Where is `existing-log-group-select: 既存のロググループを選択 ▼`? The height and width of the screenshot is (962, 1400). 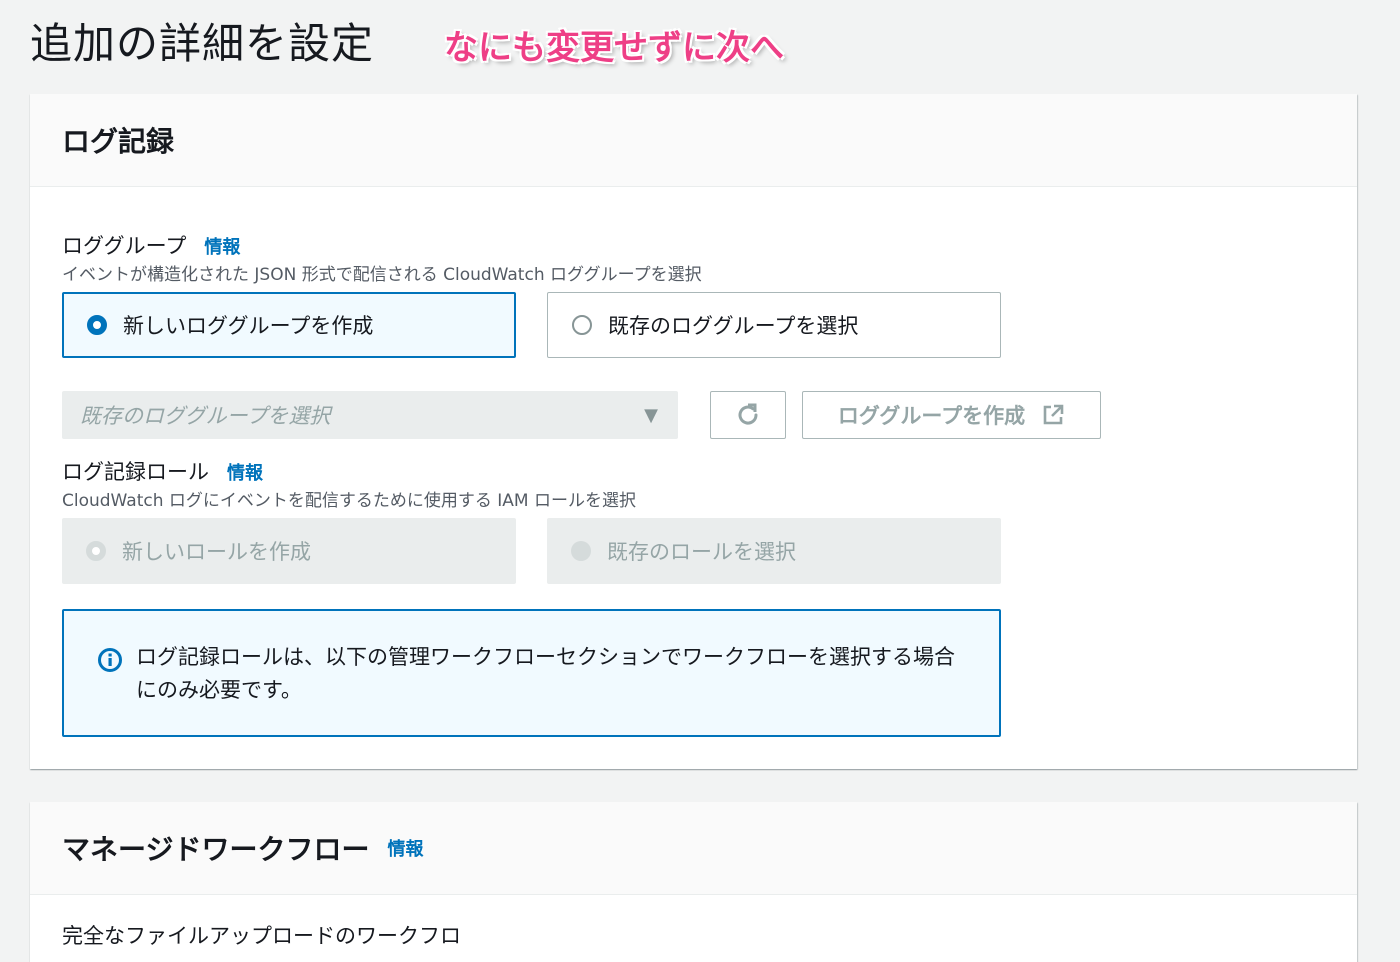 existing-log-group-select: 既存のロググループを選択 ▼ is located at coordinates (370, 415).